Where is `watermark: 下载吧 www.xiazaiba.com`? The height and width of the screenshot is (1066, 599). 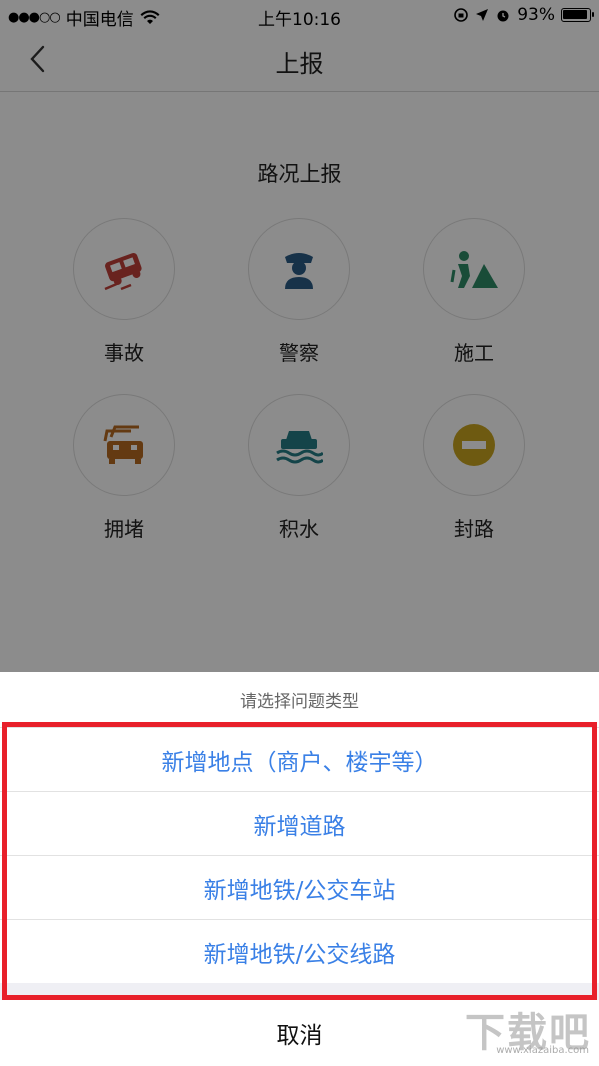 watermark: 下载吧 www.xiazaiba.com is located at coordinates (516, 1028).